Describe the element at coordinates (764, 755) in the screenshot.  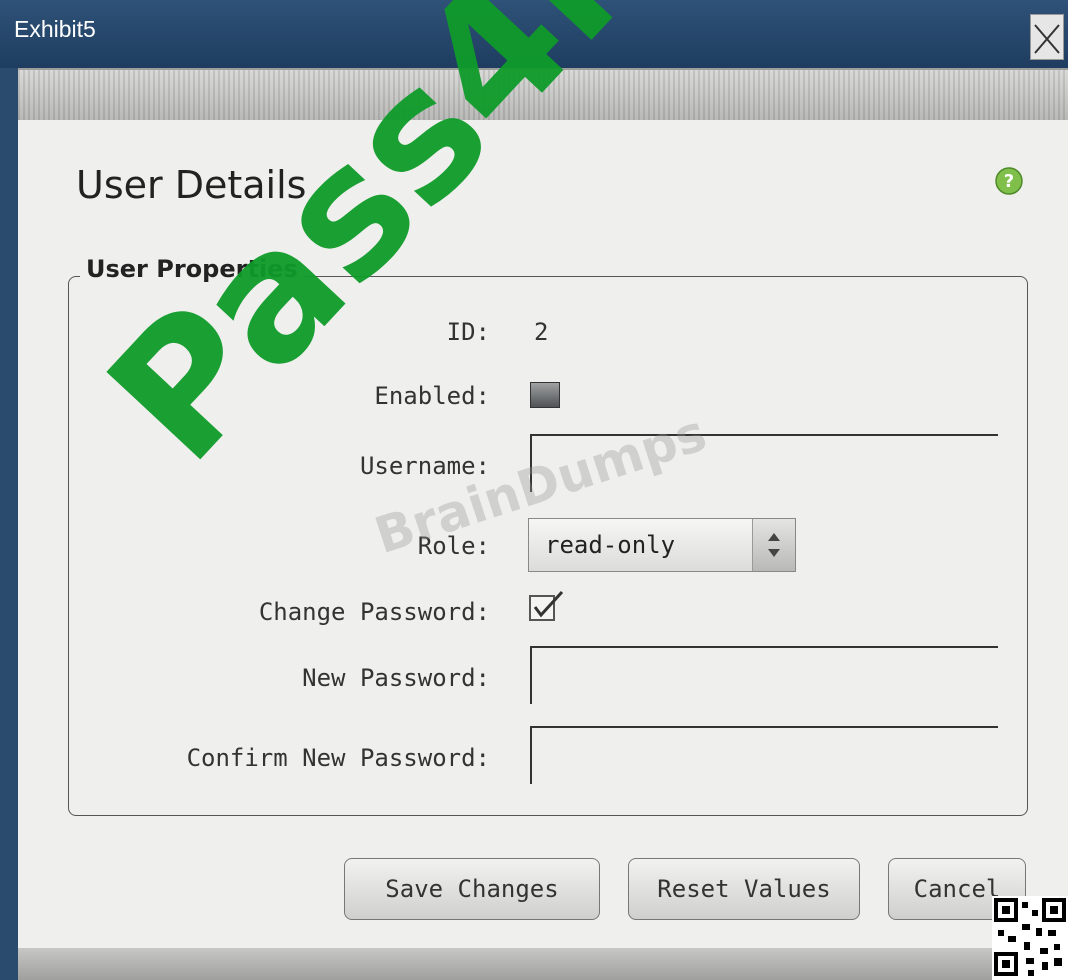
I see `confirm-password-input` at that location.